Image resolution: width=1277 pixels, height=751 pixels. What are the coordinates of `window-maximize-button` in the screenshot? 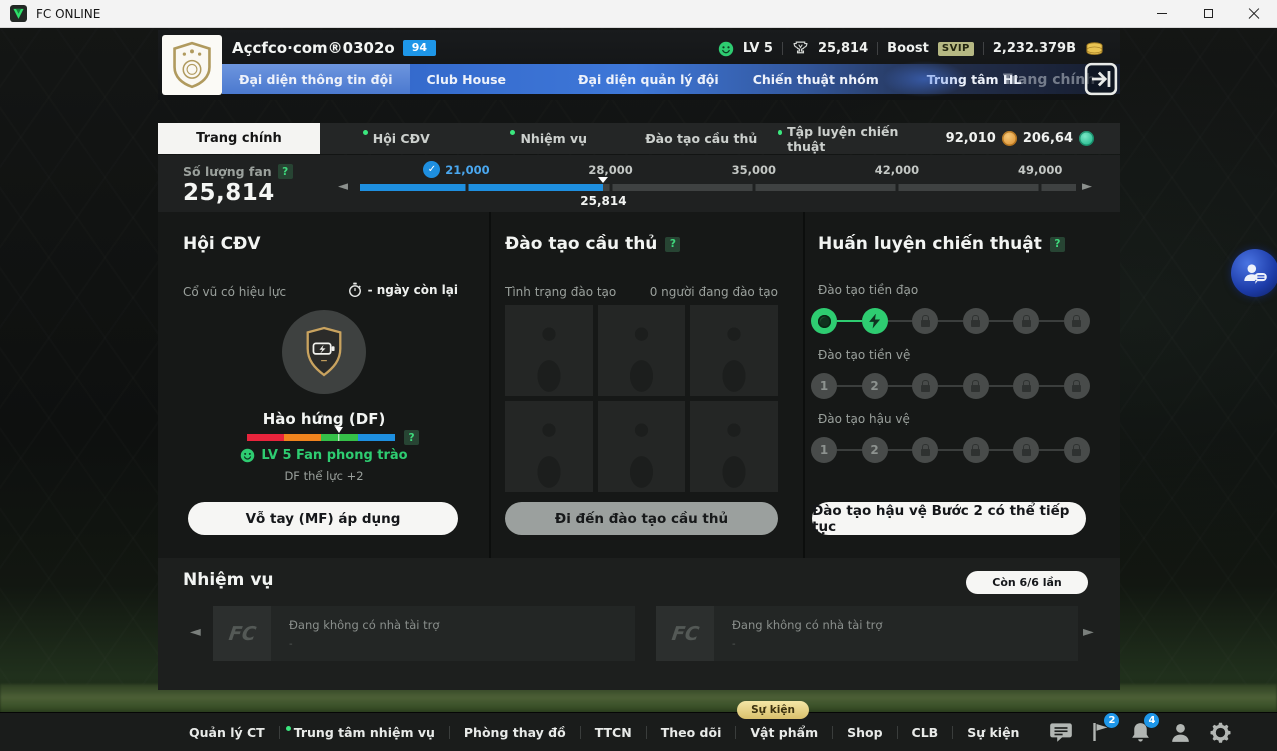 It's located at (1208, 14).